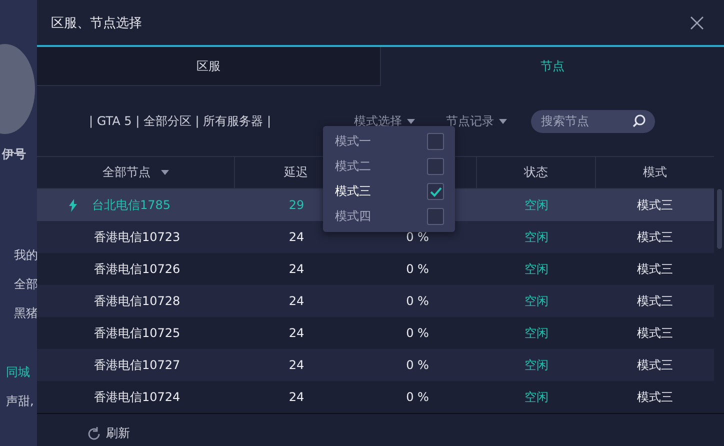 This screenshot has height=446, width=724. What do you see at coordinates (13, 154) in the screenshot?
I see `user-name: 伊号` at bounding box center [13, 154].